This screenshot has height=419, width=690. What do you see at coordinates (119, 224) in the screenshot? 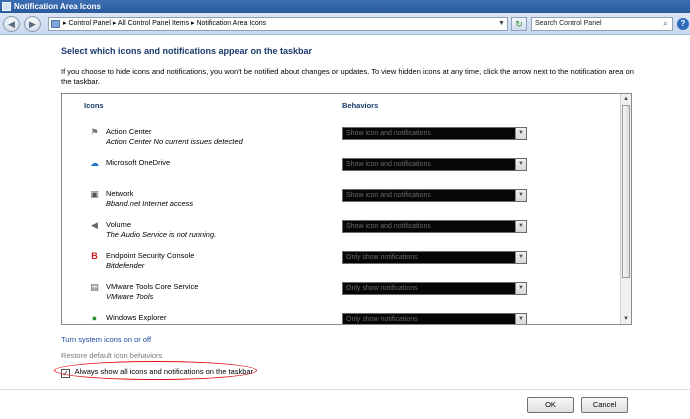
I see `item-name: Volume` at bounding box center [119, 224].